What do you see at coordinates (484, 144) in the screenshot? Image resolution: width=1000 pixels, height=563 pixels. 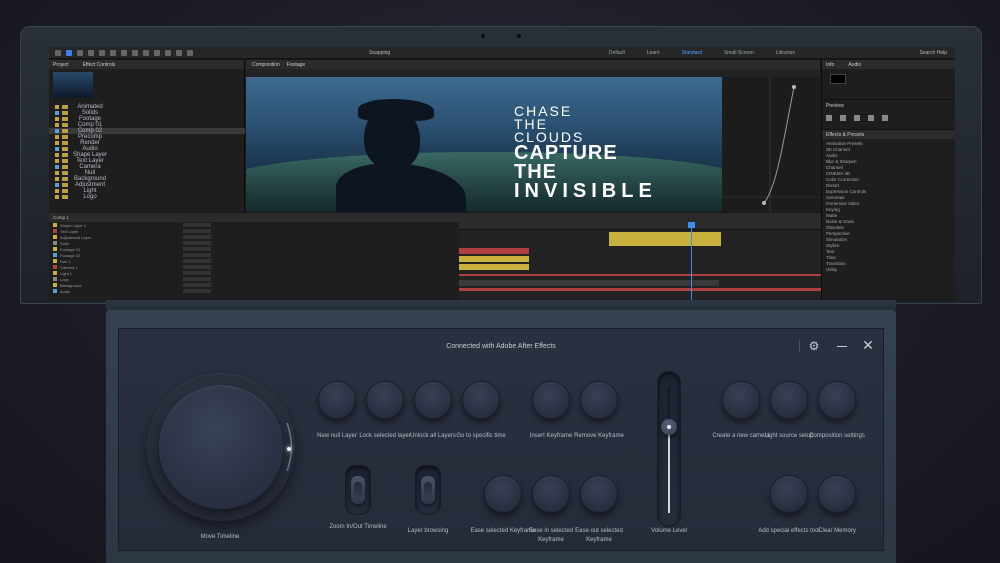 I see `video-frame: Chase The Clouds Capture The Invisible` at bounding box center [484, 144].